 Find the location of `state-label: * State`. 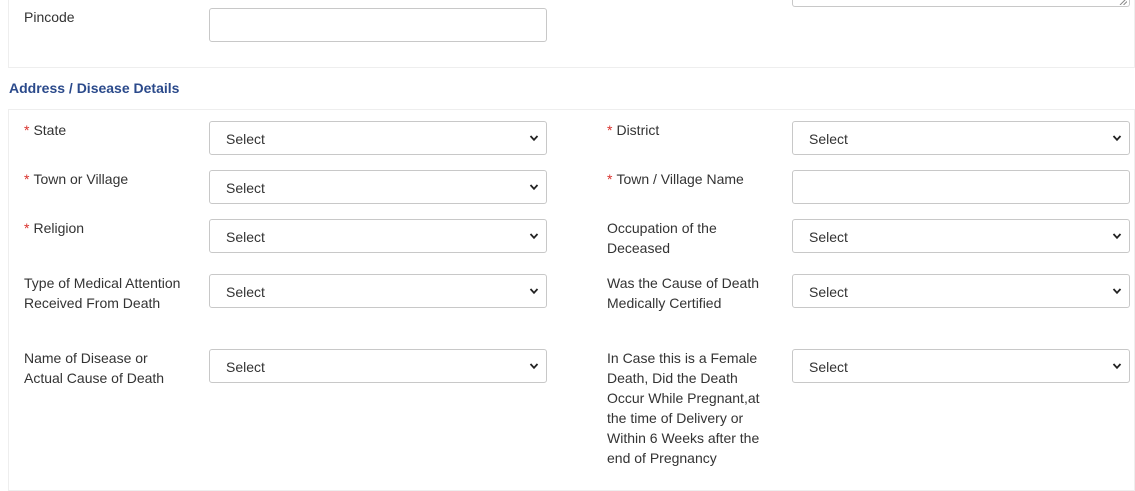

state-label: * State is located at coordinates (45, 130).